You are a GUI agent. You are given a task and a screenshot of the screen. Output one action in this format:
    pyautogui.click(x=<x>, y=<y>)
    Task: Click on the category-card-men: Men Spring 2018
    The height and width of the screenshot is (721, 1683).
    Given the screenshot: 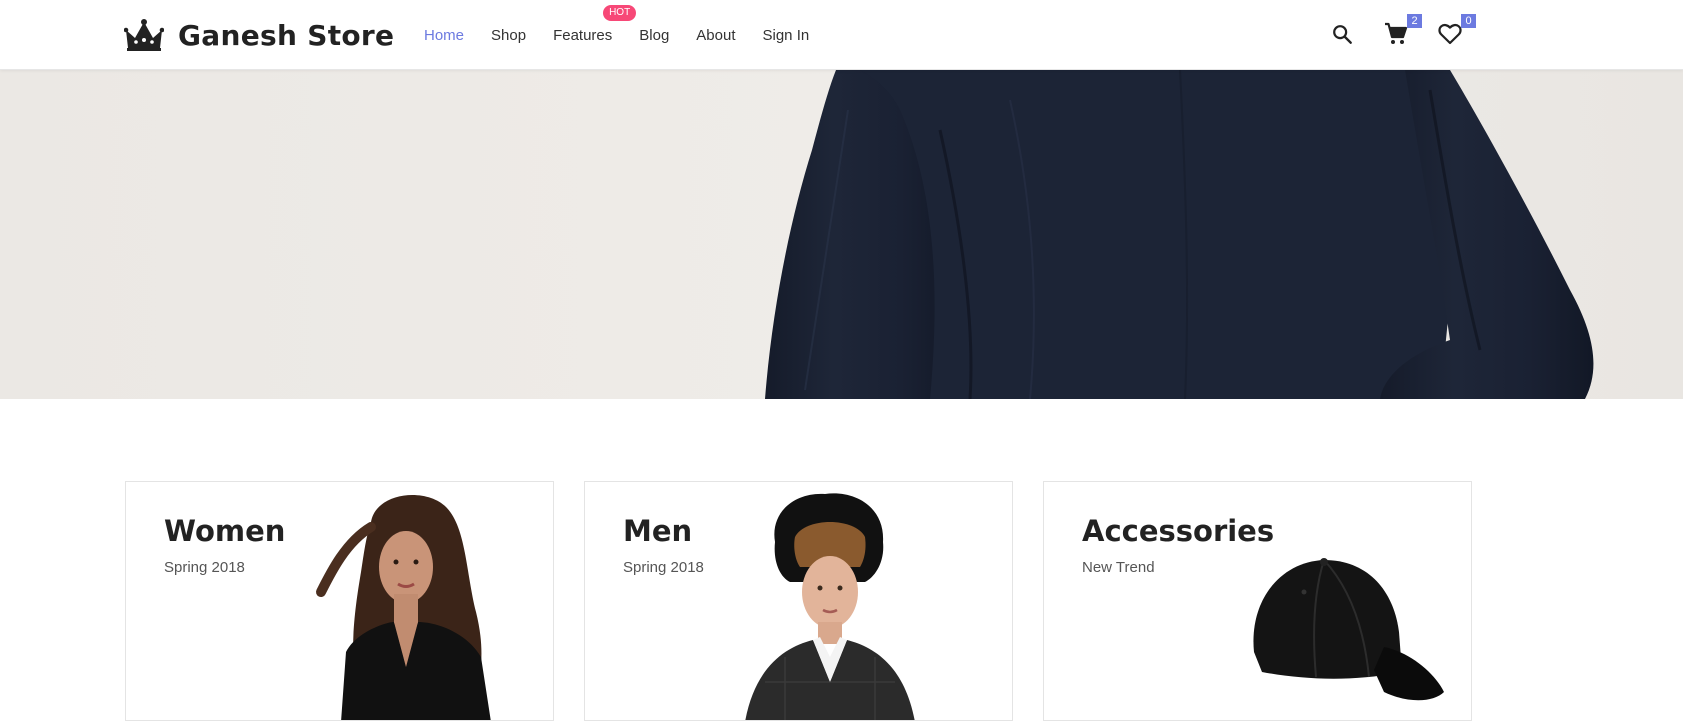 What is the action you would take?
    pyautogui.click(x=798, y=601)
    